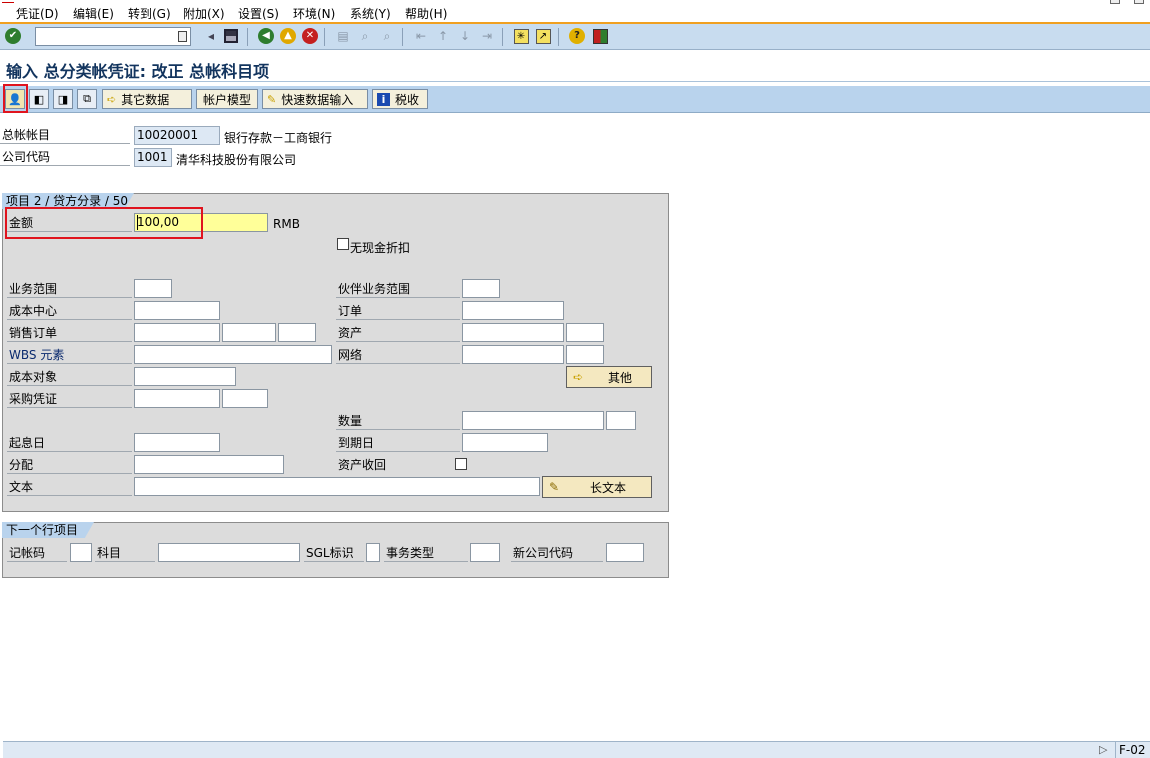 This screenshot has height=758, width=1150. Describe the element at coordinates (39, 99) in the screenshot. I see `previous-item-icon: ◧` at that location.